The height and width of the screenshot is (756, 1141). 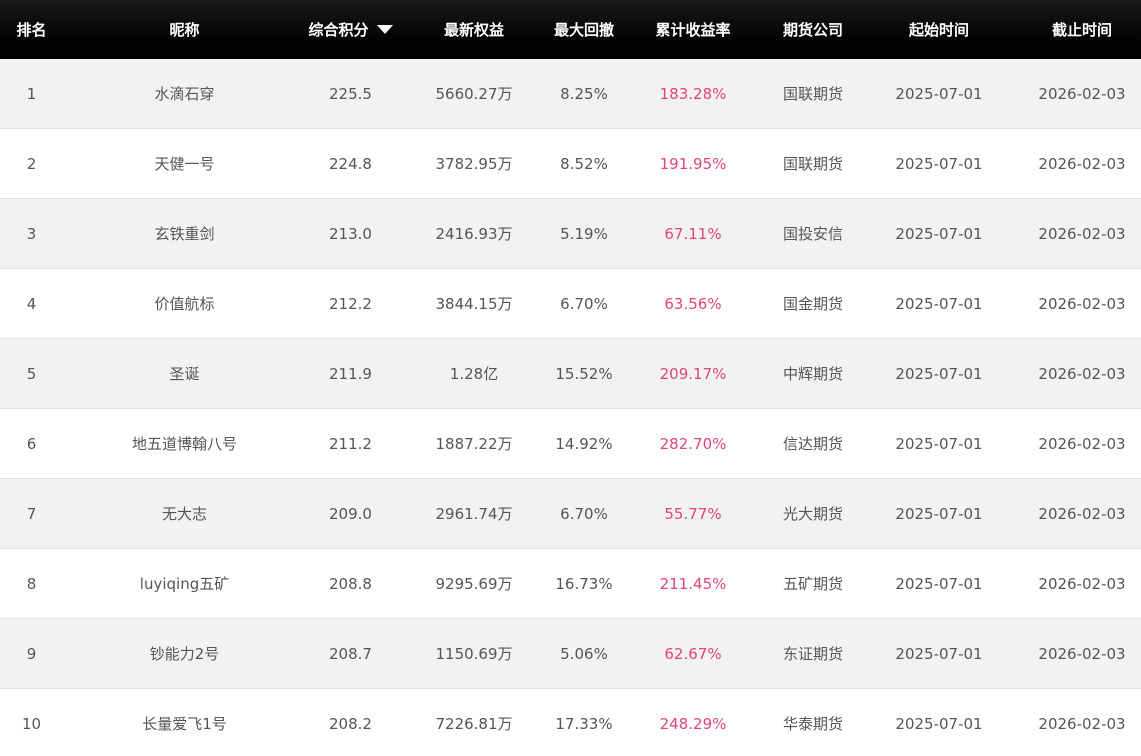 I want to click on cell-nickname: 钞能力2号, so click(x=184, y=653).